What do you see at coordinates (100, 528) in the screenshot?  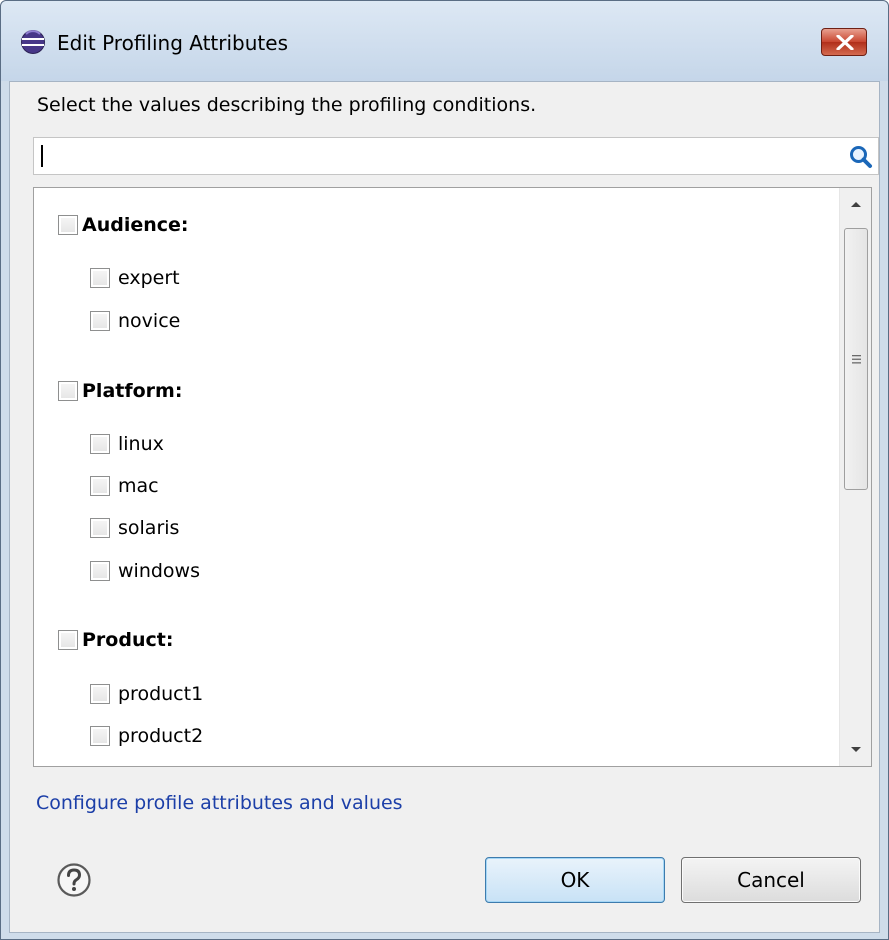 I see `solaris-checkbox` at bounding box center [100, 528].